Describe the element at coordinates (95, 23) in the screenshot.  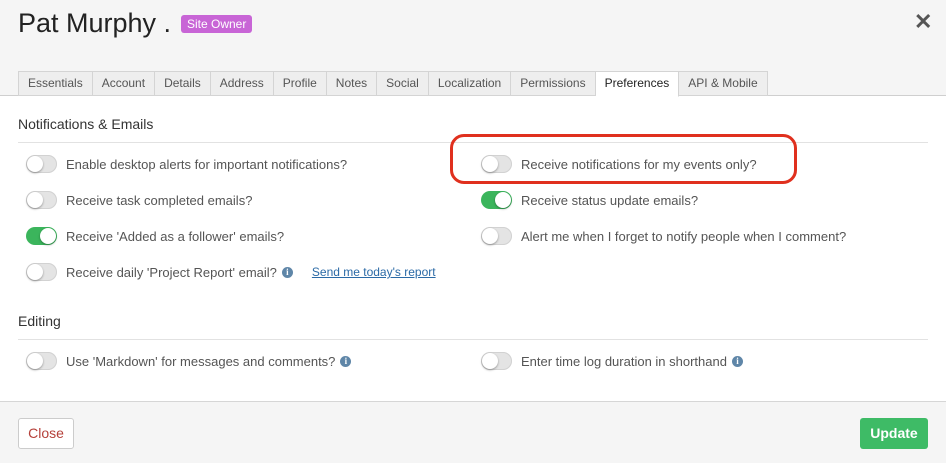
I see `page-title: Pat Murphy .` at that location.